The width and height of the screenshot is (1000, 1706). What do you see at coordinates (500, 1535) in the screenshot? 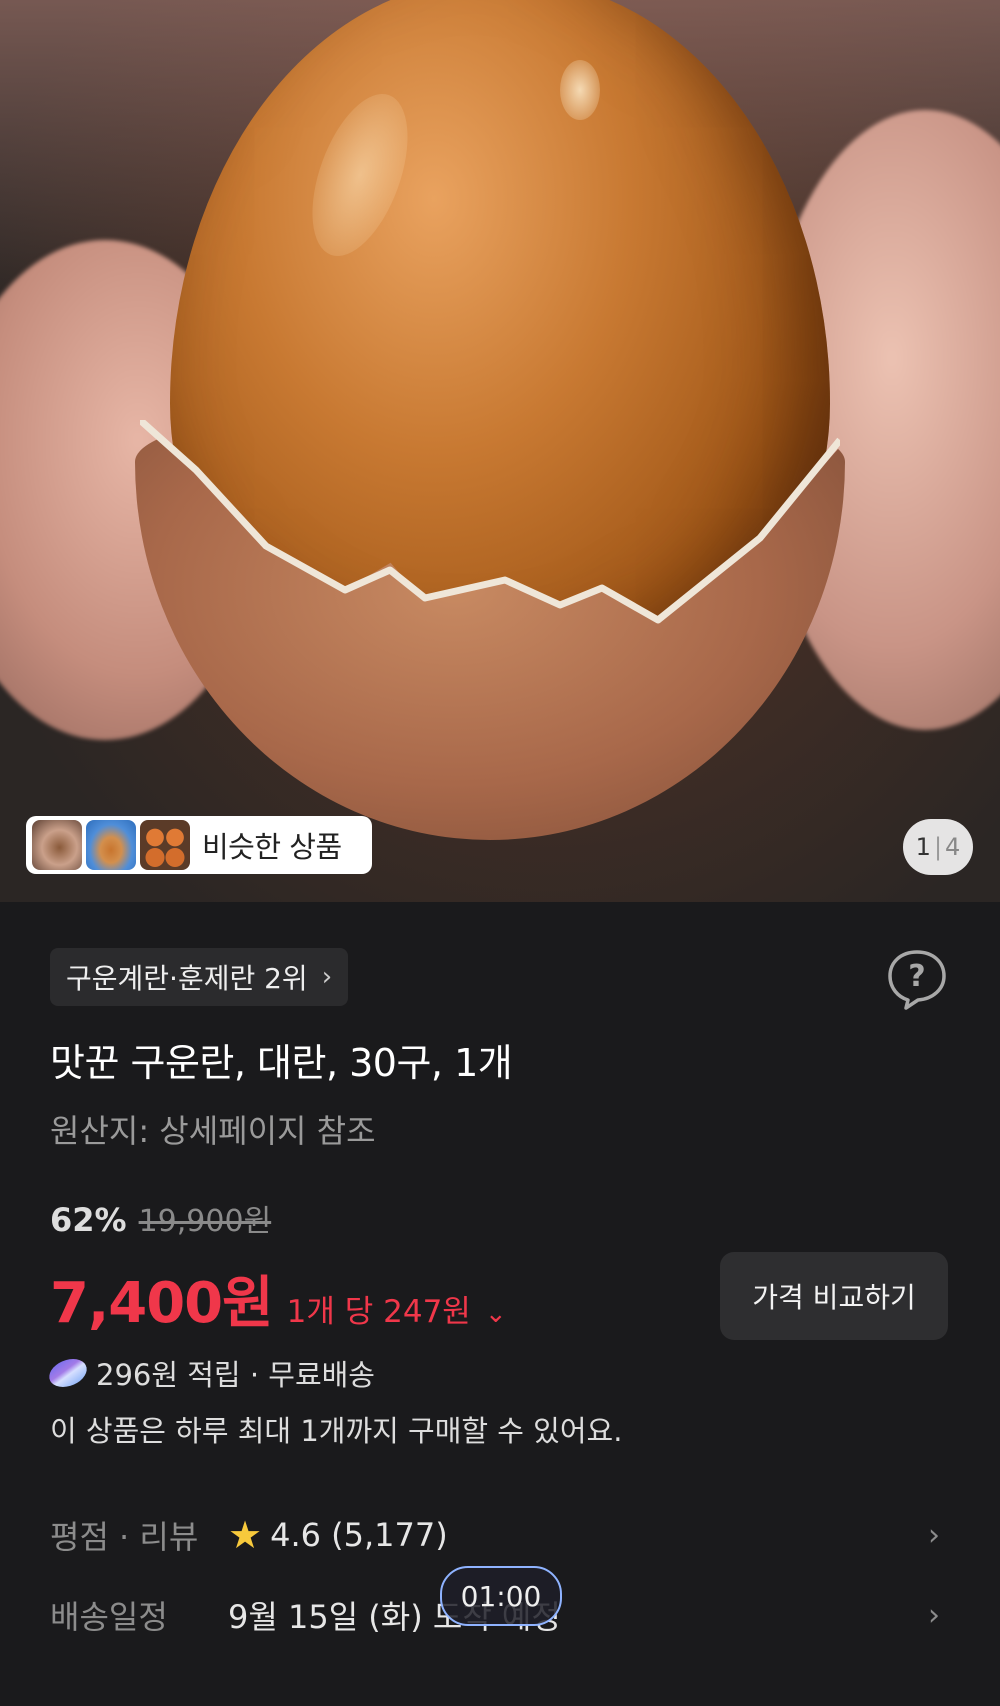
I see `rating-review-row: 평점 · 리뷰 ★ 4.6 (5,177) ›` at bounding box center [500, 1535].